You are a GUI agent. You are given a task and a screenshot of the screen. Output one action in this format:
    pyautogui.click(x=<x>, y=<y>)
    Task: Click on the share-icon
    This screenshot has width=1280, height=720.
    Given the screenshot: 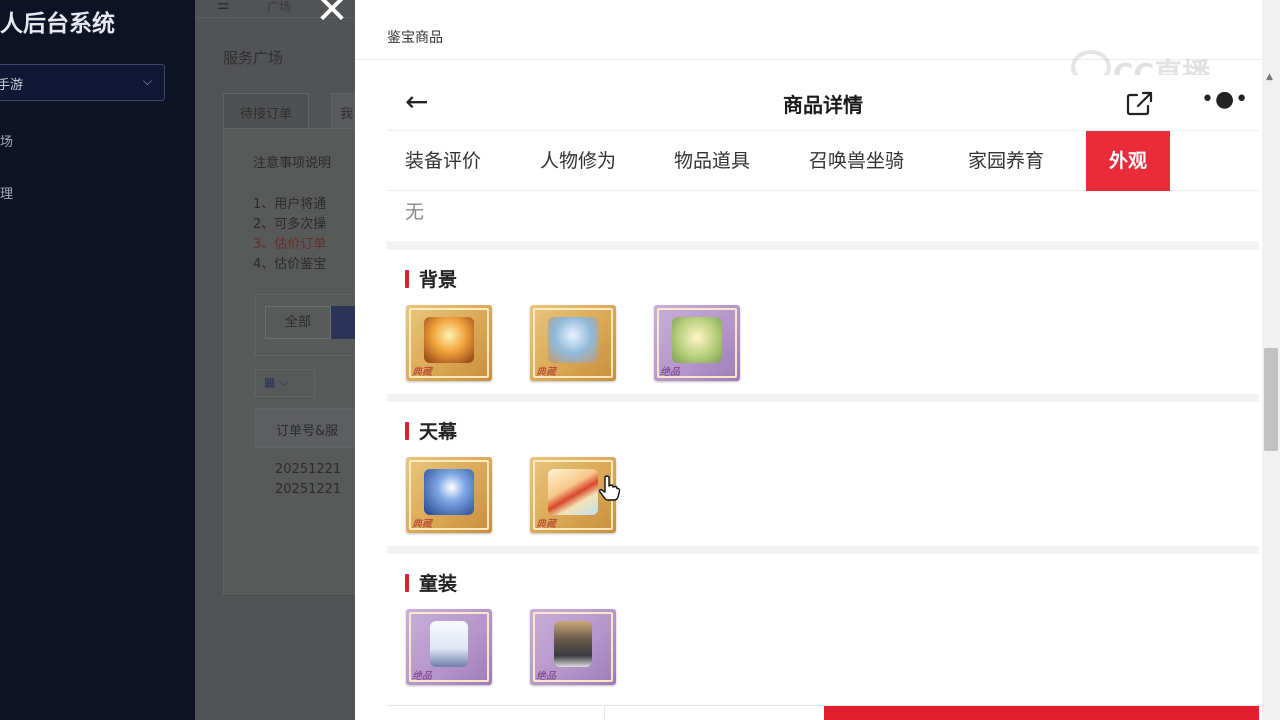 What is the action you would take?
    pyautogui.click(x=1140, y=104)
    